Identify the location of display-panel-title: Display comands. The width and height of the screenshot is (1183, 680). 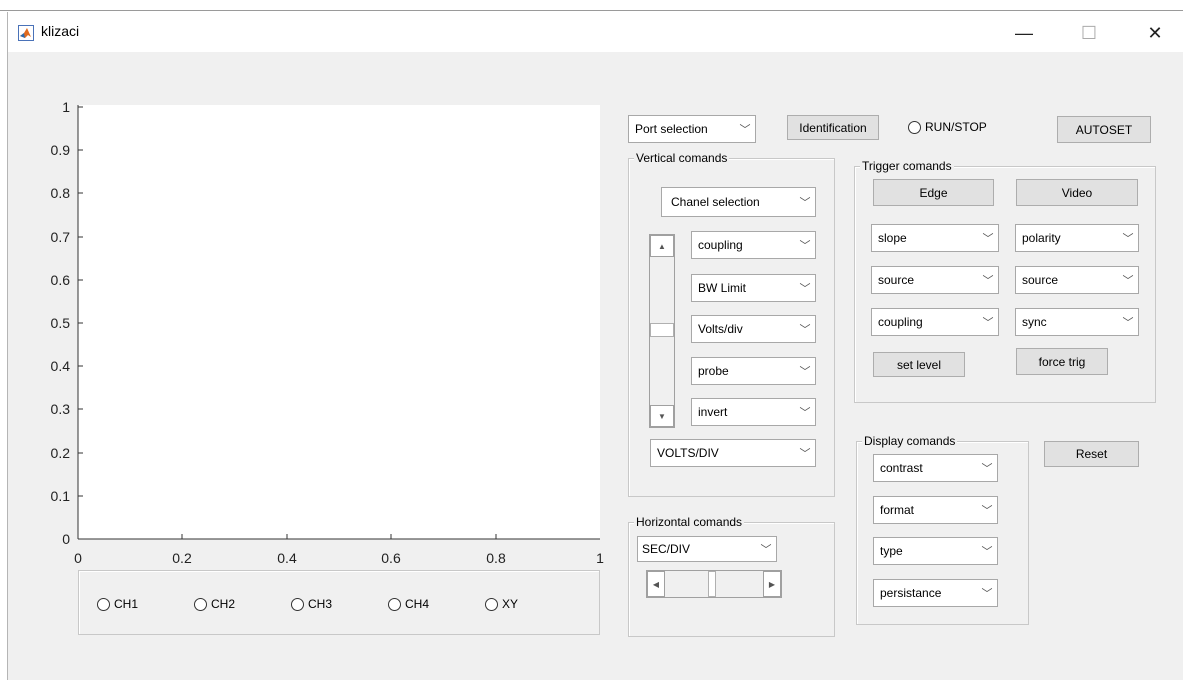
(910, 441).